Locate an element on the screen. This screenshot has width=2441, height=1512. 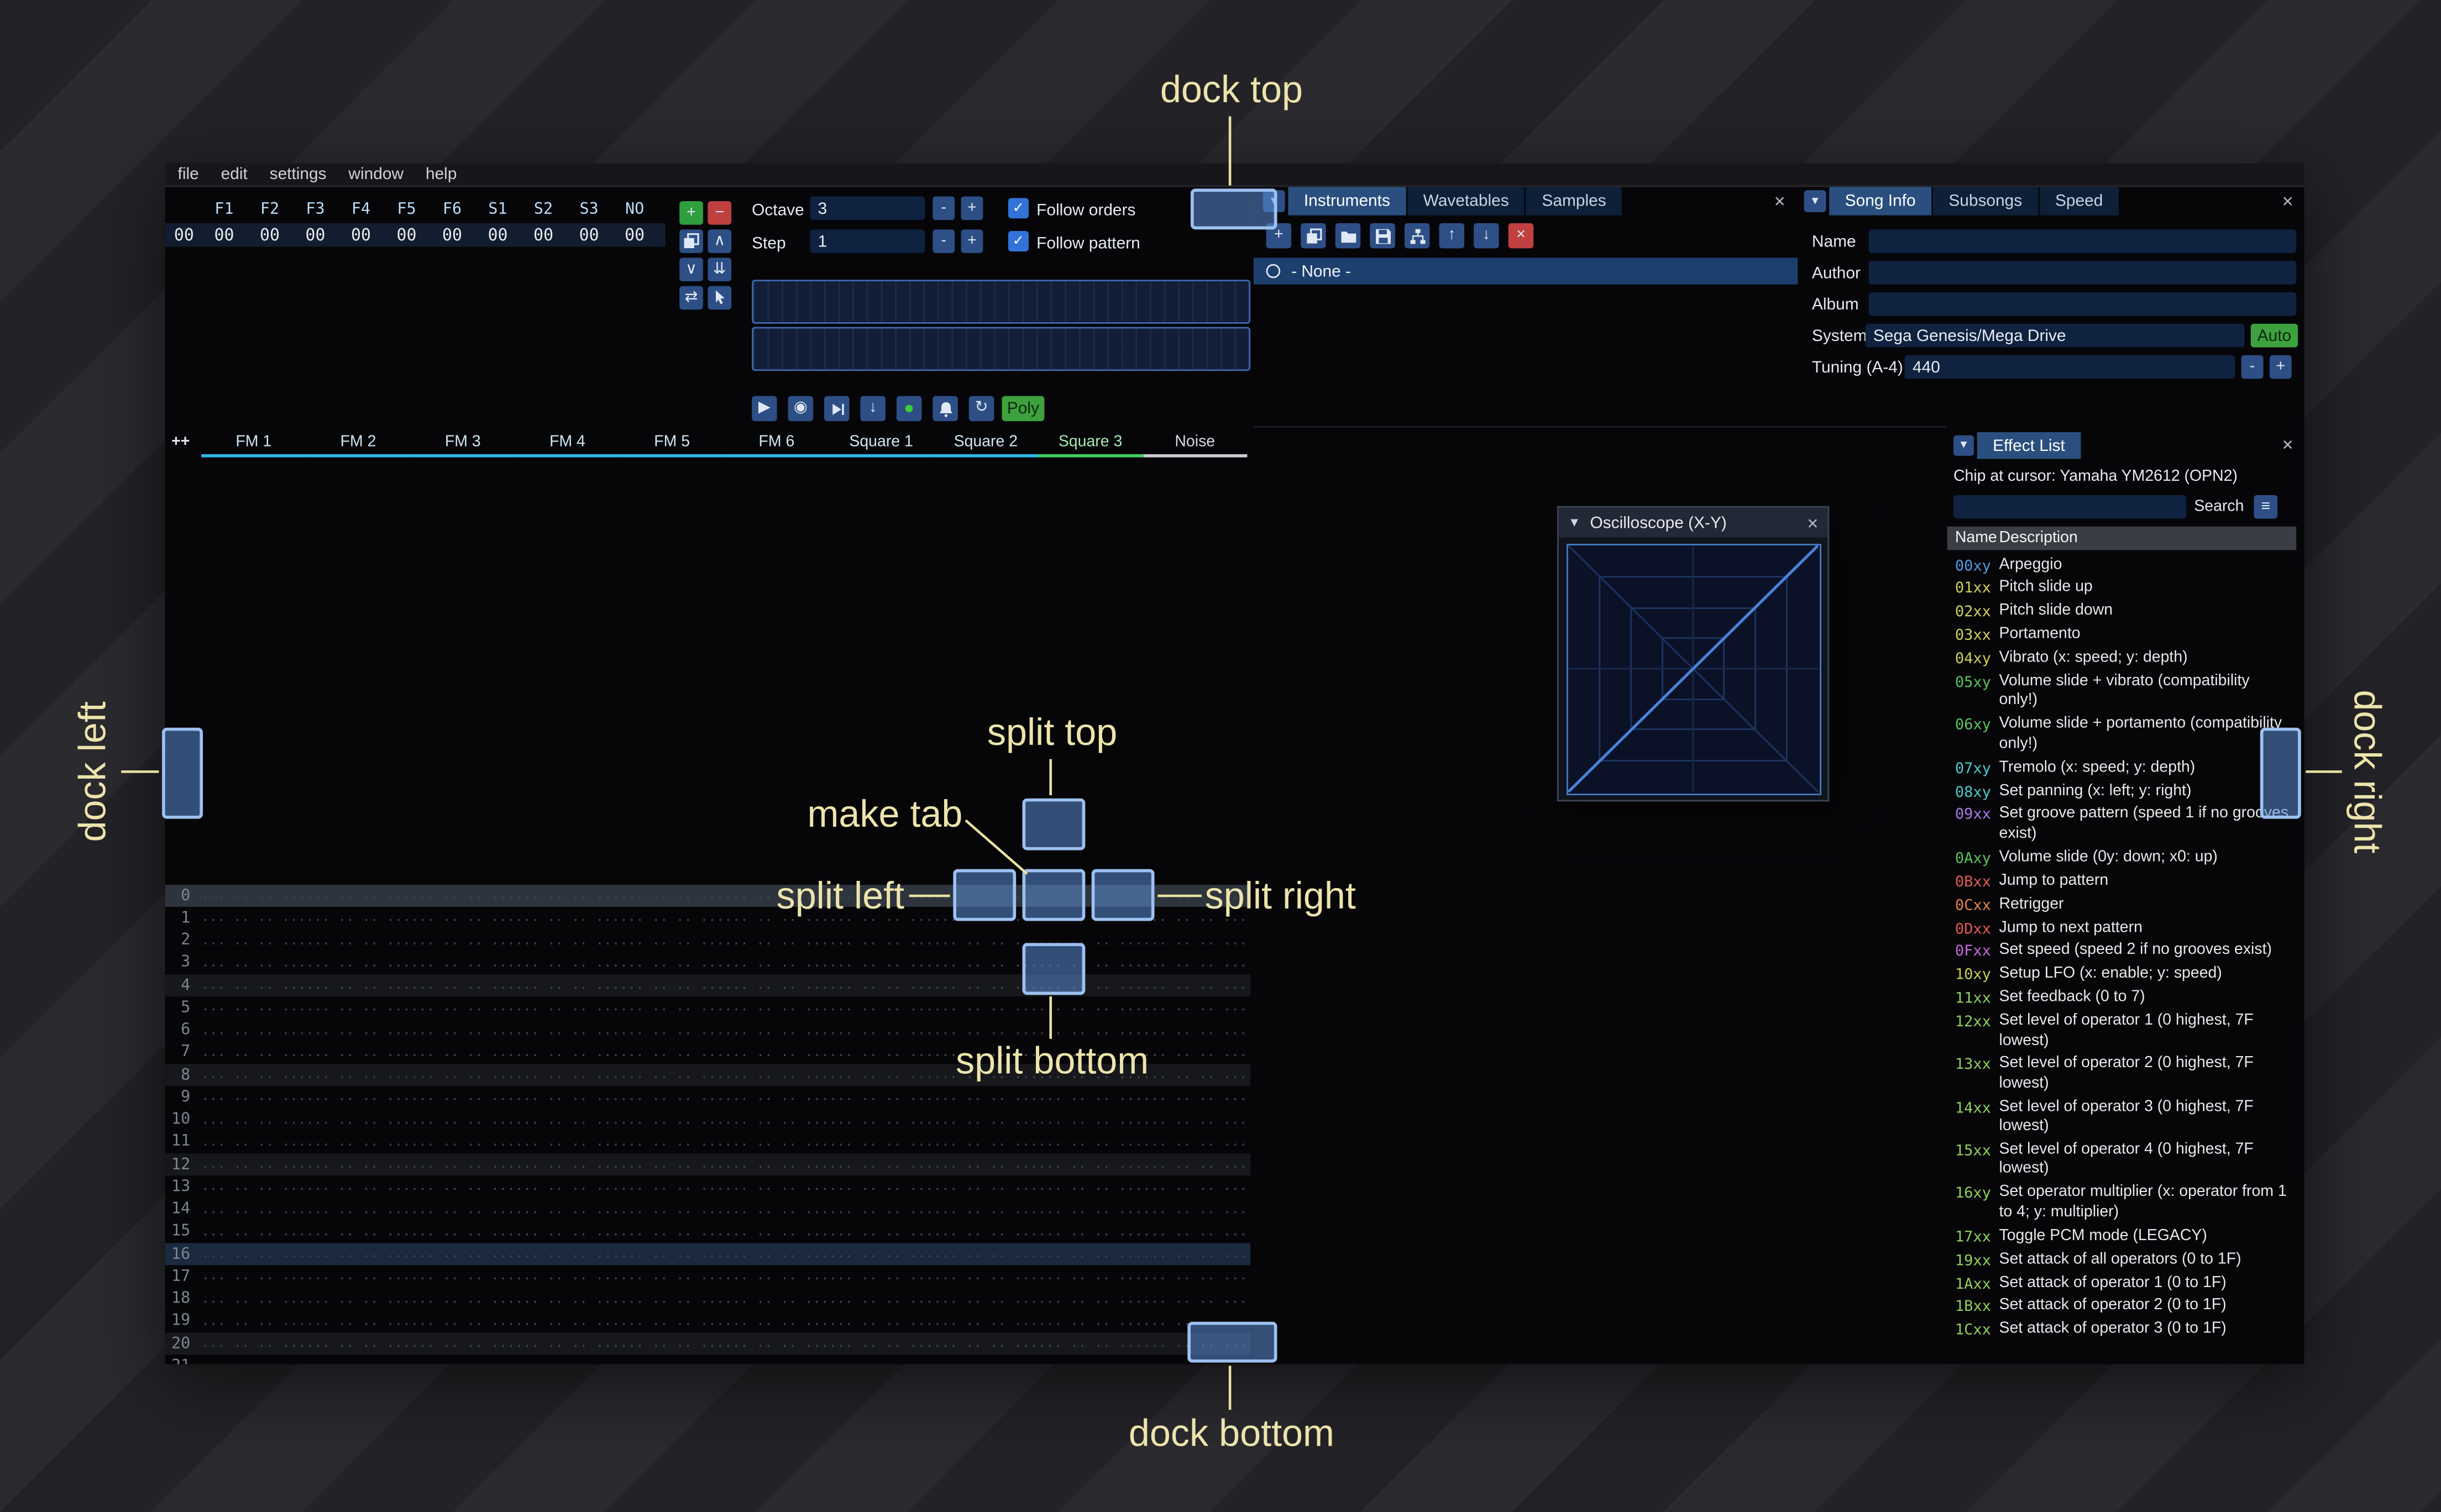
song-info-close-button: × is located at coordinates (2287, 202).